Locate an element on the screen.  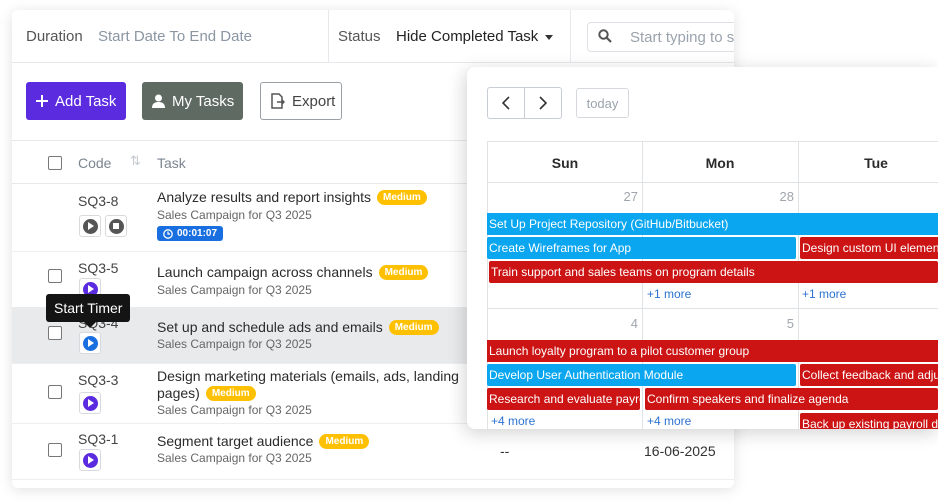
stop-timer-button is located at coordinates (116, 226).